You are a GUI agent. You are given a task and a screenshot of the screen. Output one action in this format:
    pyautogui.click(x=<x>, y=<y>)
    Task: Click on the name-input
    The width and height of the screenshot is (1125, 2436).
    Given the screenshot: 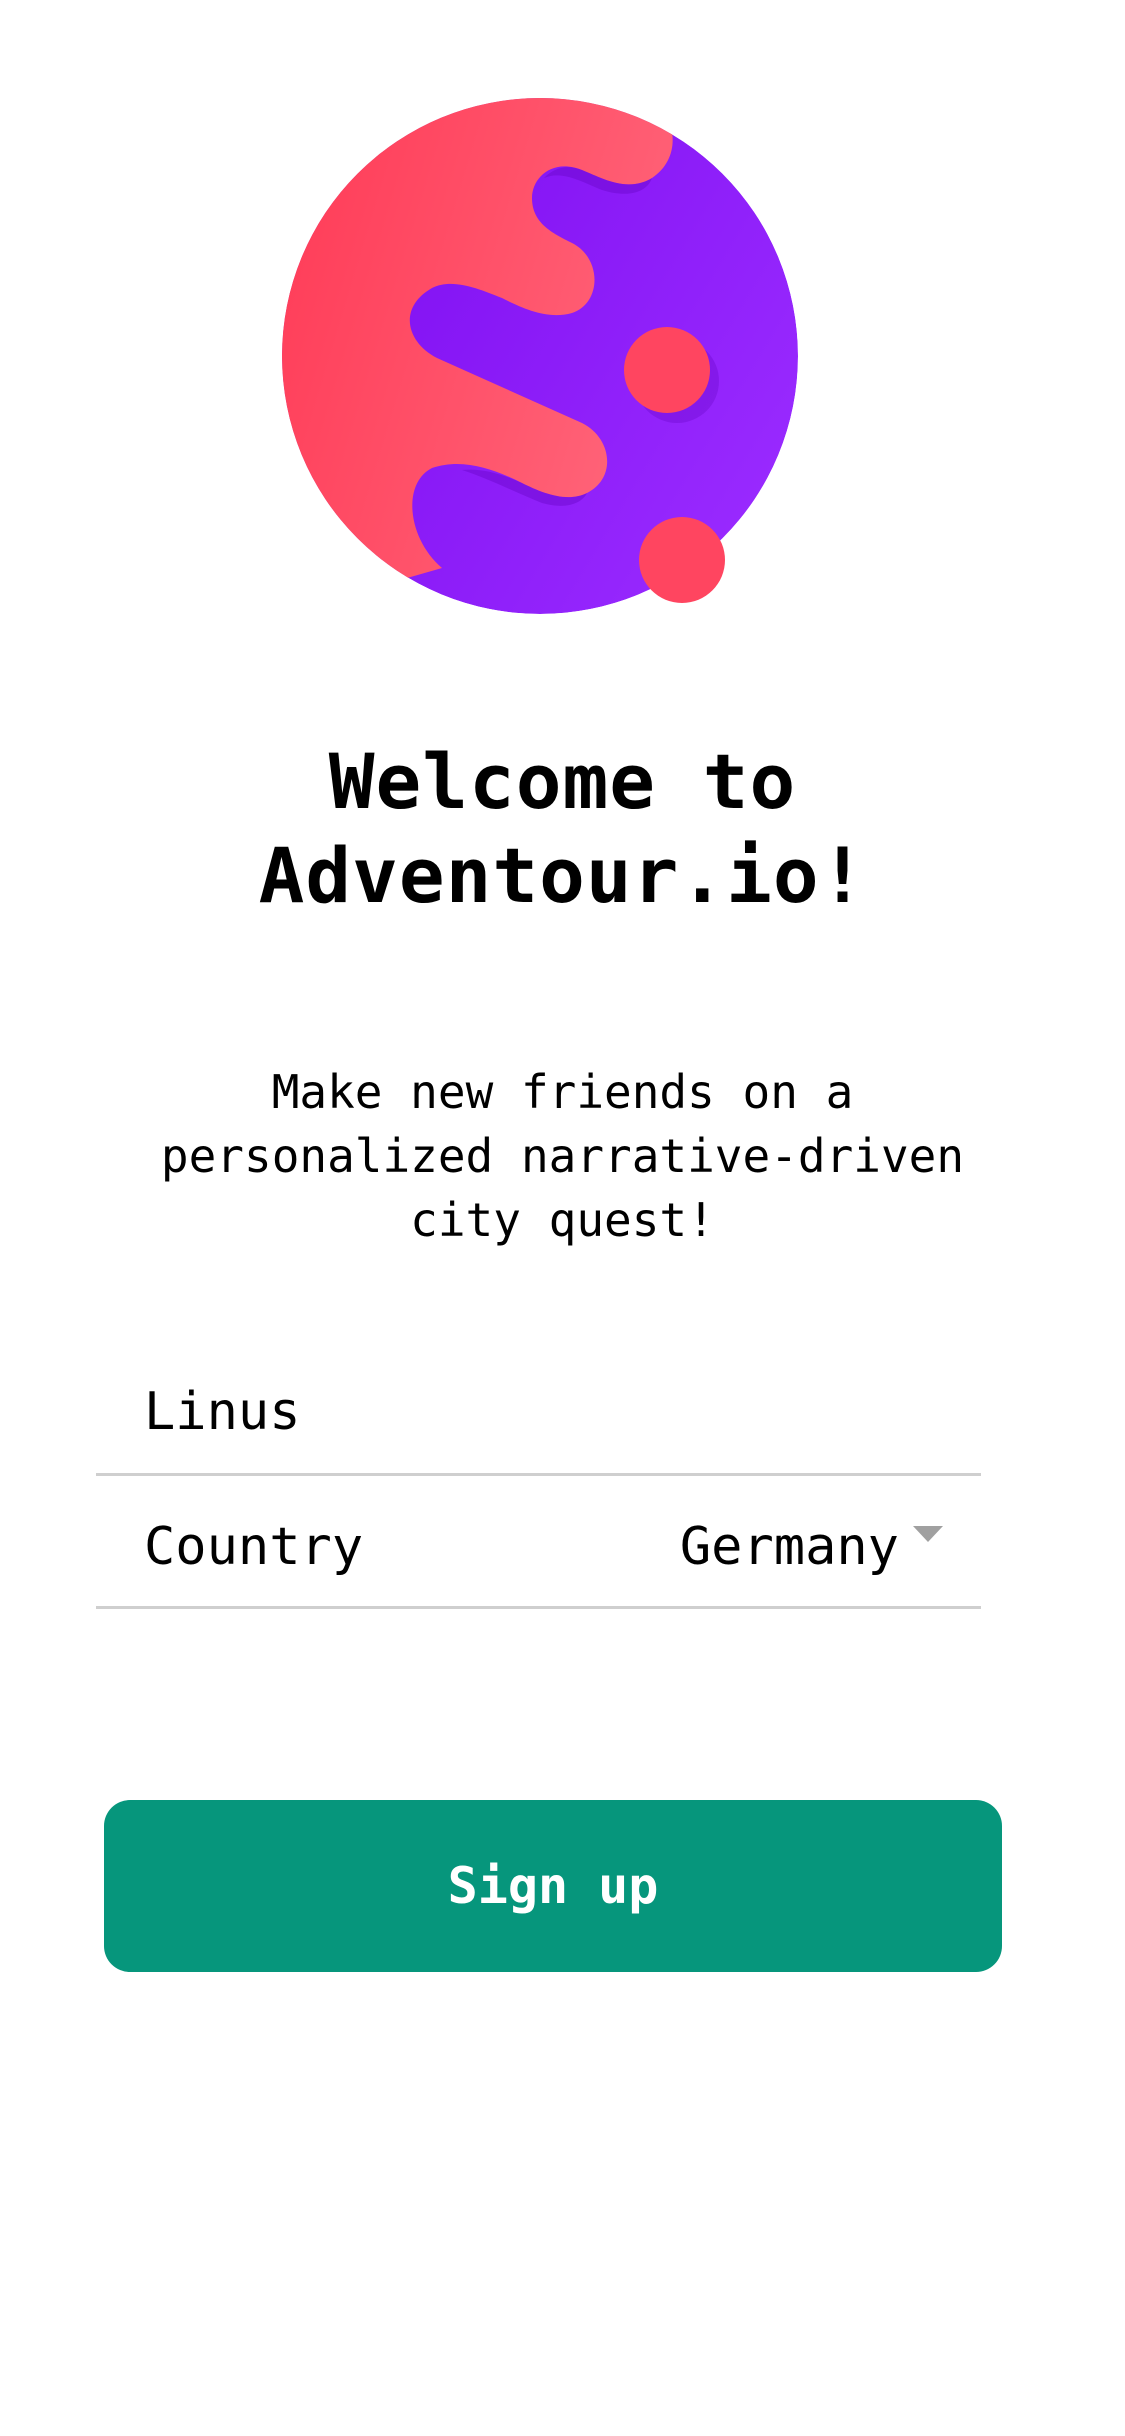 What is the action you would take?
    pyautogui.click(x=534, y=1412)
    